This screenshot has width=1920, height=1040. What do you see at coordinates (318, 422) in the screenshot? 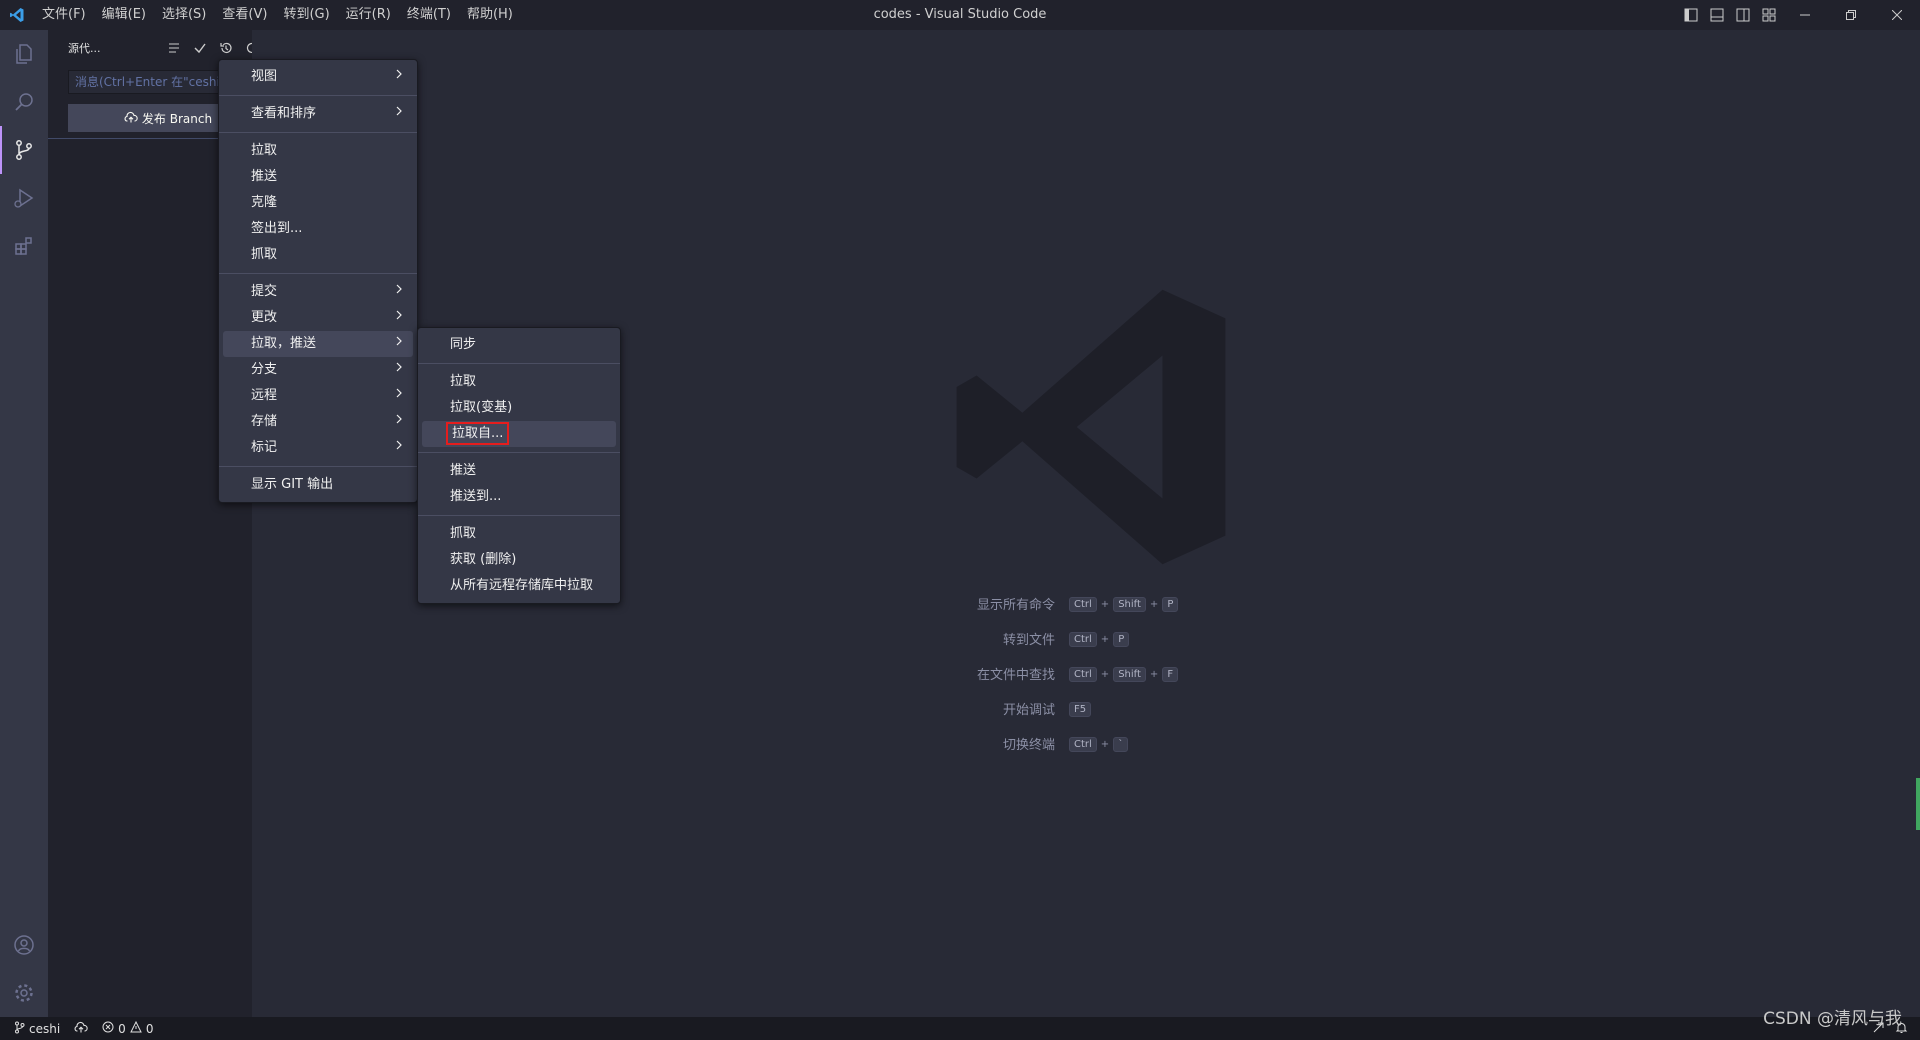
I see `menu-item: 存储` at bounding box center [318, 422].